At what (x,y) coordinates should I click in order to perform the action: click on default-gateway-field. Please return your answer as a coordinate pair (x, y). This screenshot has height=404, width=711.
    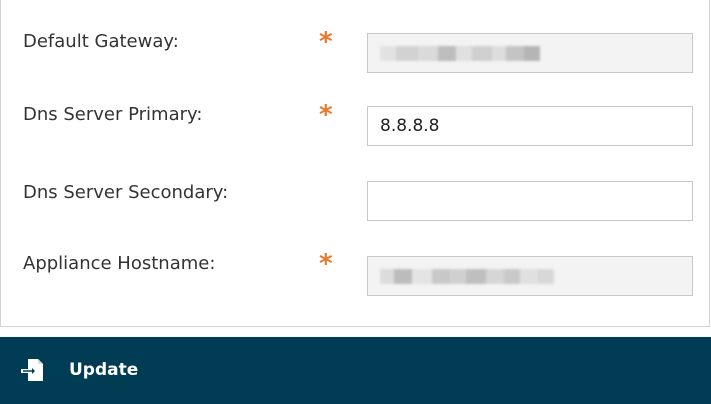
    Looking at the image, I should click on (530, 53).